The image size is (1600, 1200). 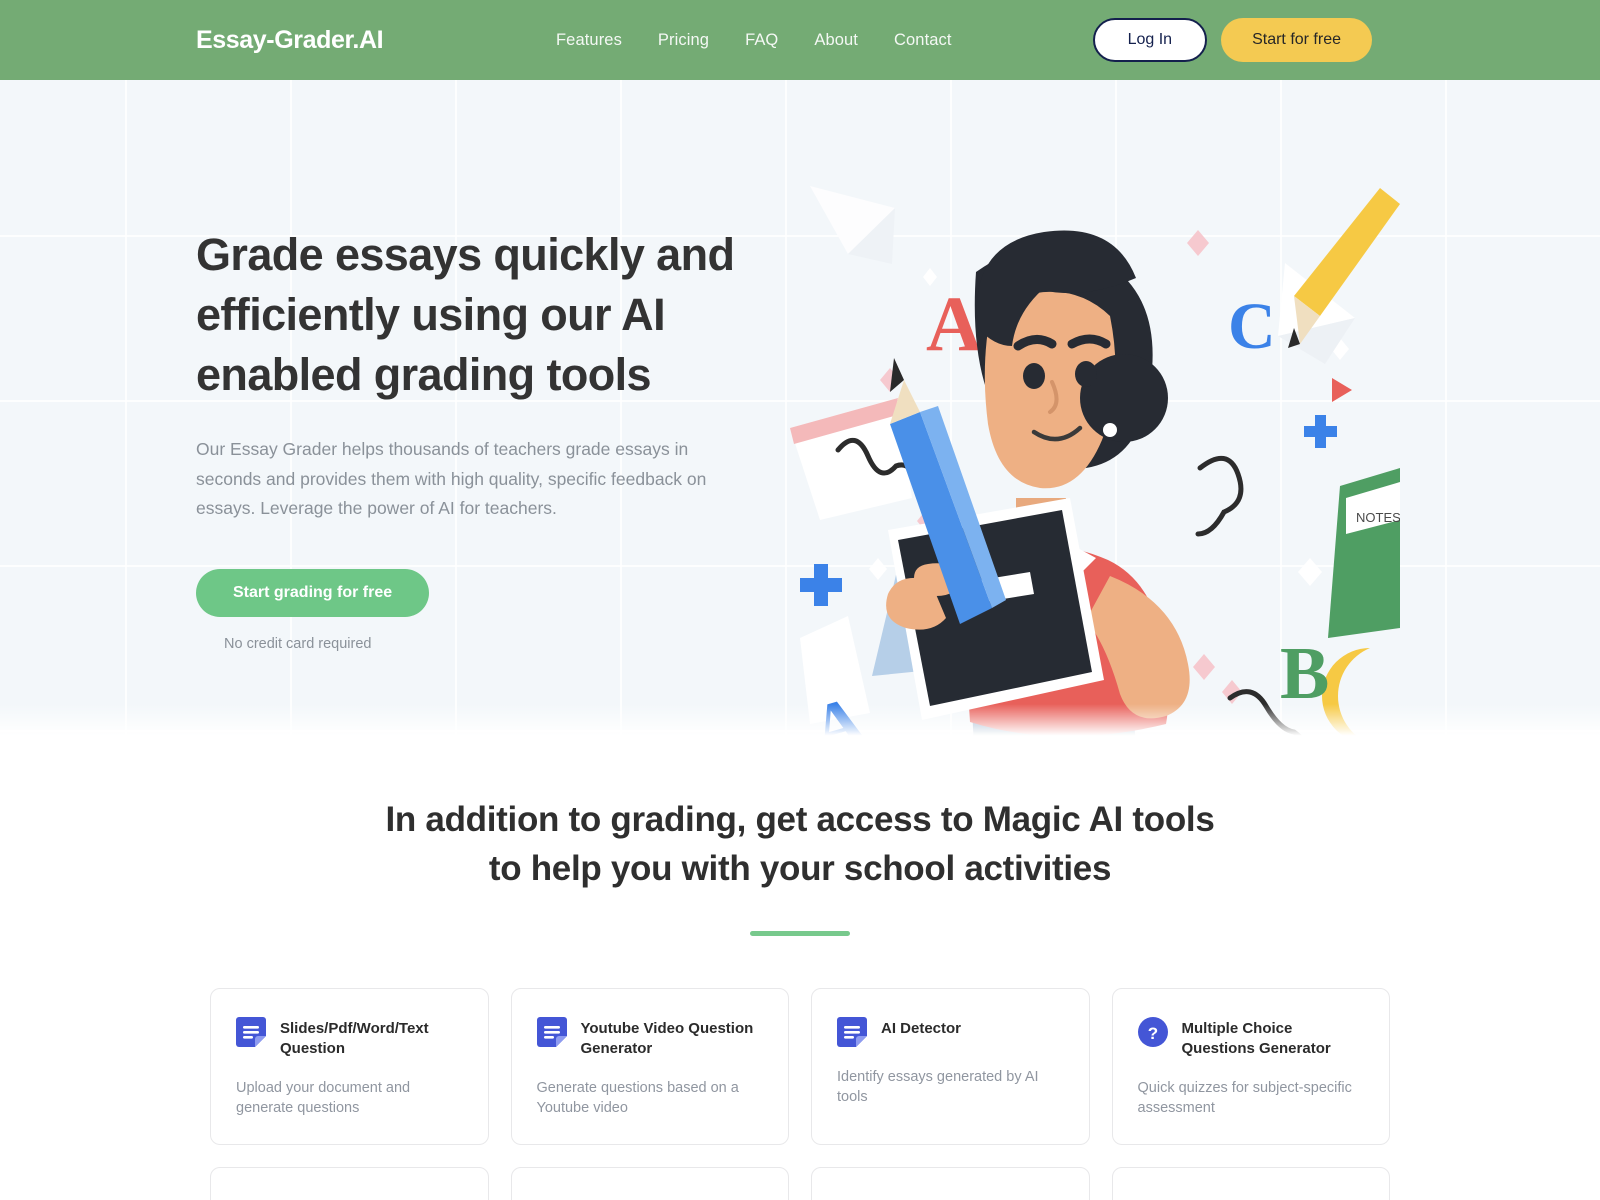 I want to click on start-grading-button: Start grading for free, so click(x=313, y=592).